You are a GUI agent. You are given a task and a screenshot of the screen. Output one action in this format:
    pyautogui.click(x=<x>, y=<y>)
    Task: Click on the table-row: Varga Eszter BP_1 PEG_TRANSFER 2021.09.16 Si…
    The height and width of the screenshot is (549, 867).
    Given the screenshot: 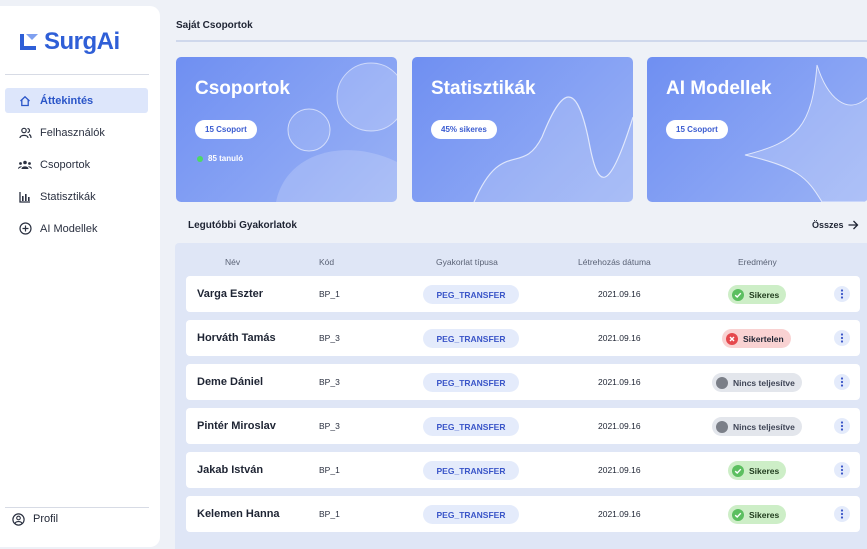 What is the action you would take?
    pyautogui.click(x=523, y=294)
    